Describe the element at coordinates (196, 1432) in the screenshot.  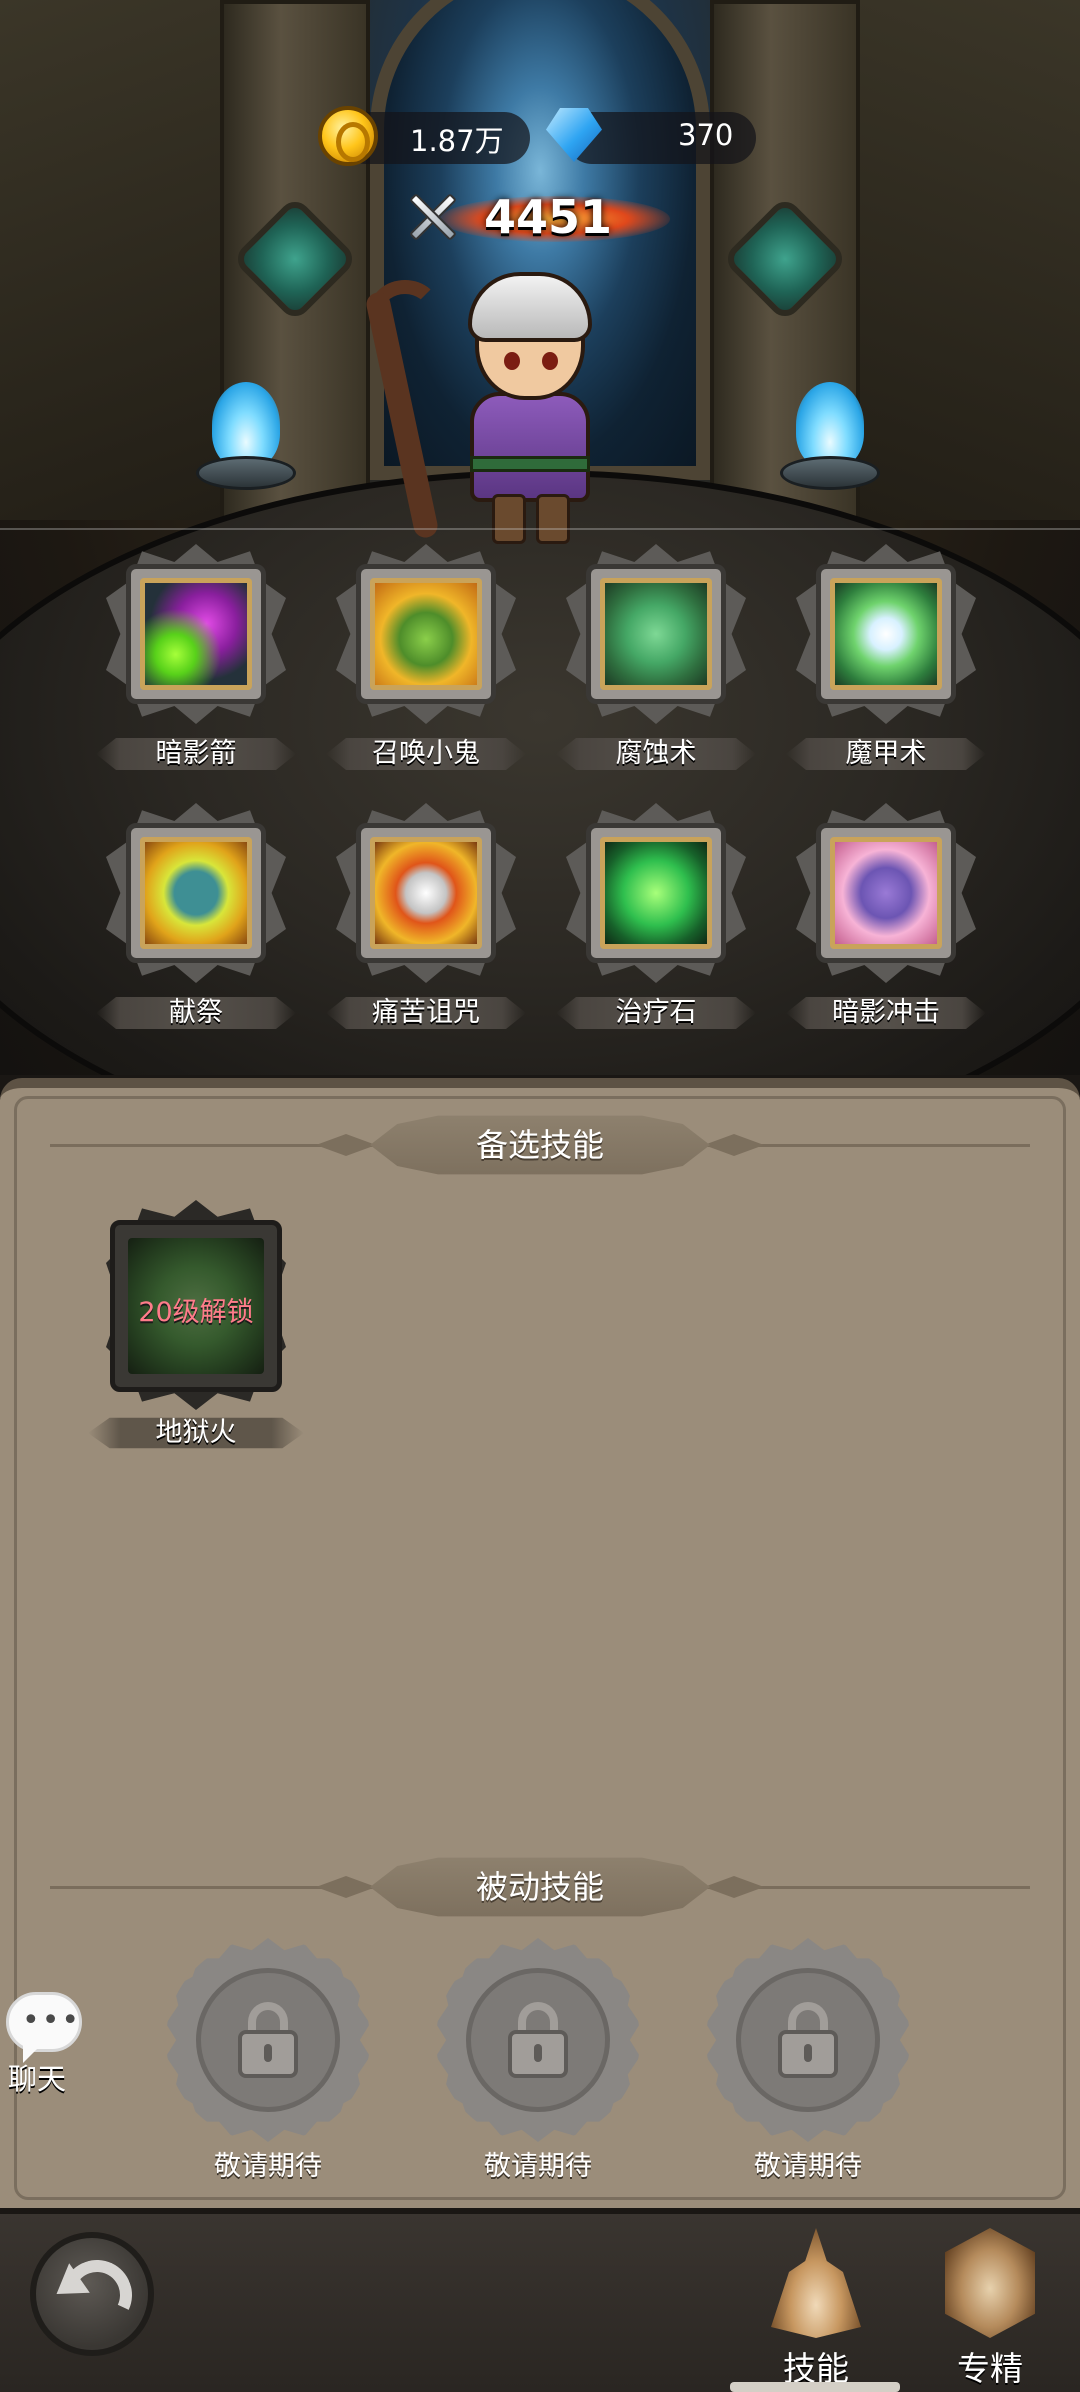
I see `skill-name: 地狱火` at that location.